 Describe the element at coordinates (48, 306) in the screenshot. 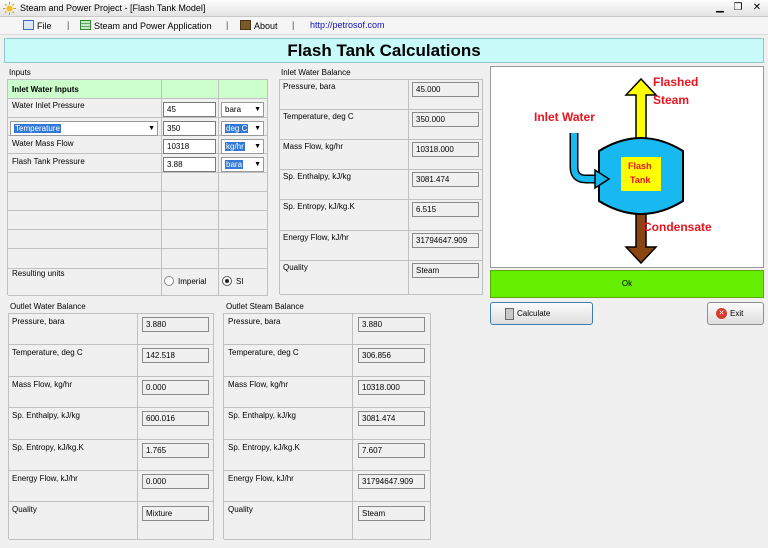

I see `outlet-water-group-label: Outlet Water Balance` at that location.